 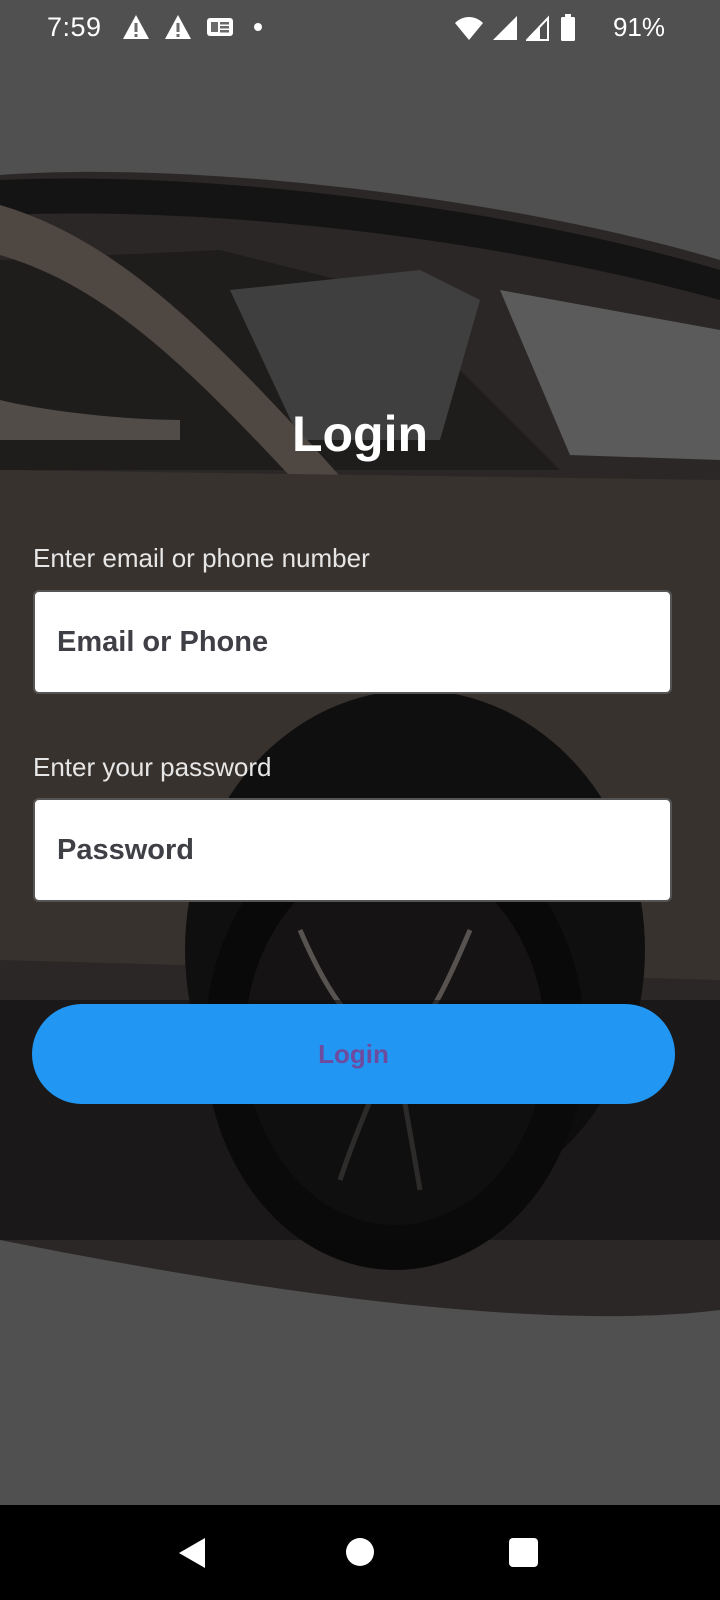 I want to click on wifi-icon, so click(x=469, y=28).